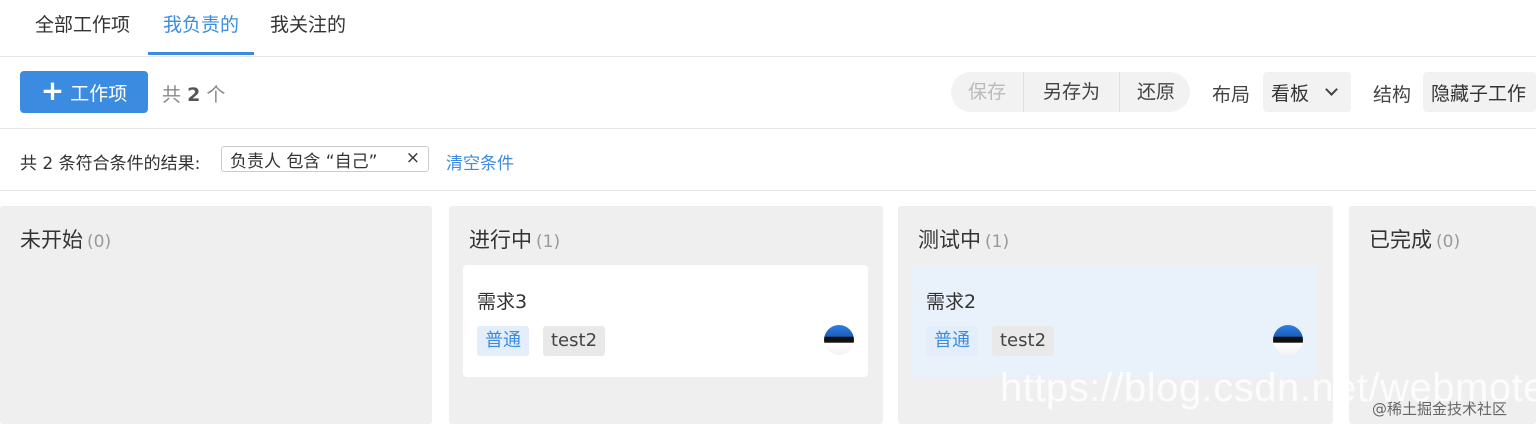  What do you see at coordinates (52, 90) in the screenshot?
I see `plus-icon: +` at bounding box center [52, 90].